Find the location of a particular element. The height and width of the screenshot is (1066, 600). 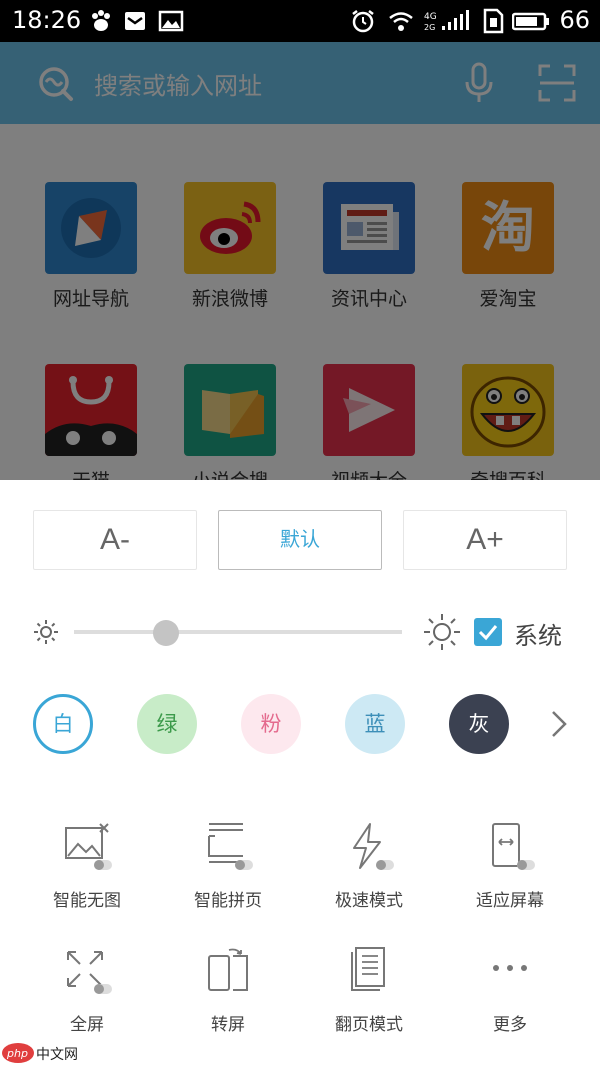

tool-no-image: 智能无图 is located at coordinates (87, 865).